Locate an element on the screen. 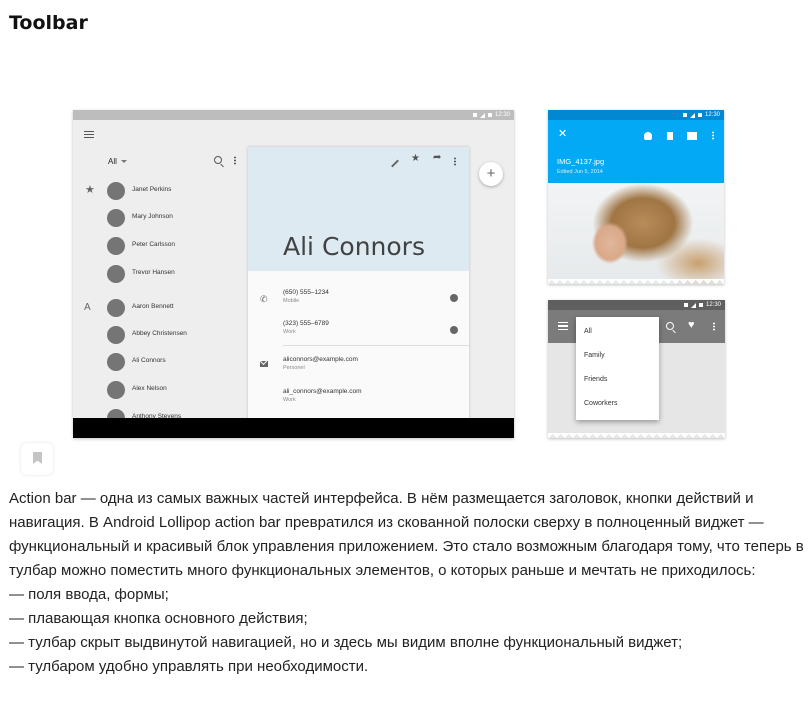 This screenshot has width=808, height=724. contact-row: Peter Carlsson is located at coordinates (160, 246).